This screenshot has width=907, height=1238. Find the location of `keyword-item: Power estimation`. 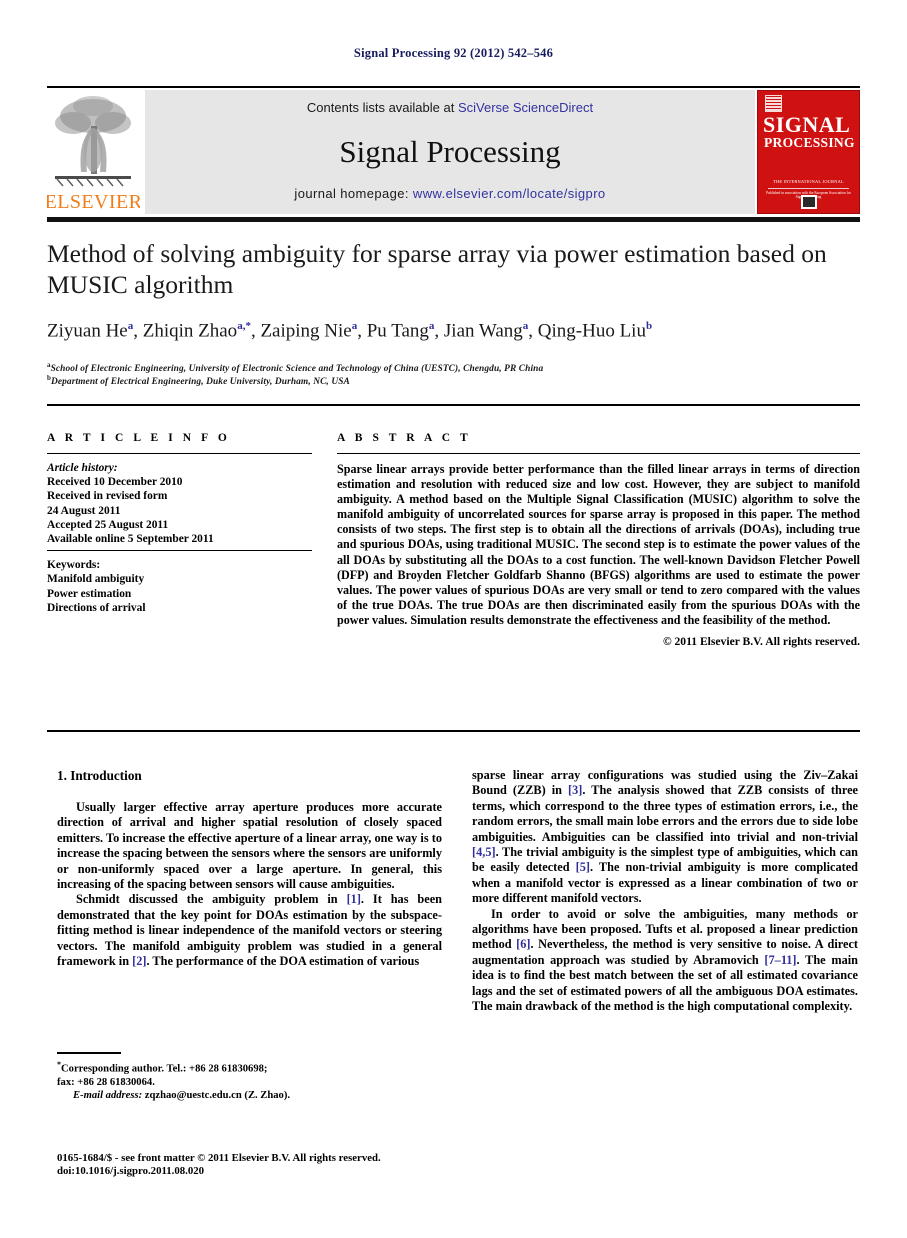

keyword-item: Power estimation is located at coordinates (89, 593).